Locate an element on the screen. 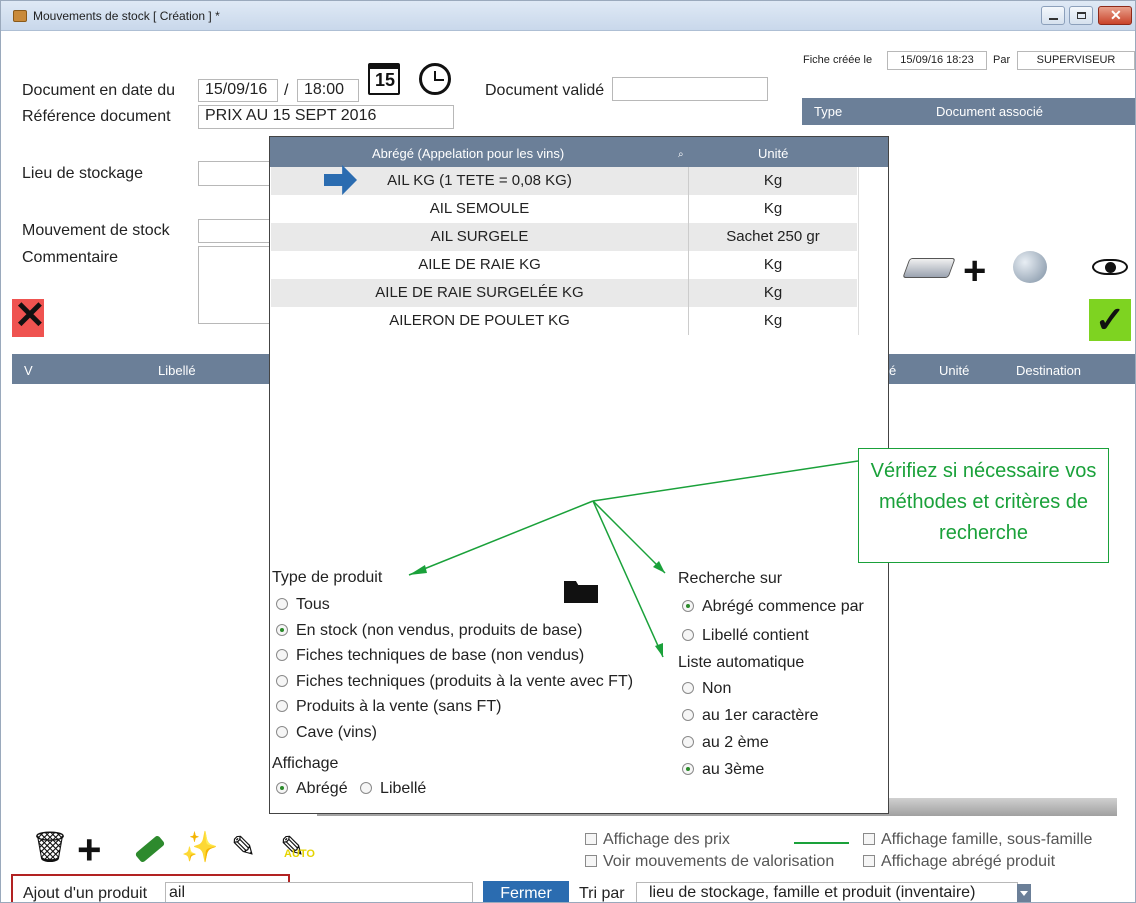 This screenshot has width=1136, height=903. chevron-down-icon is located at coordinates (1024, 893).